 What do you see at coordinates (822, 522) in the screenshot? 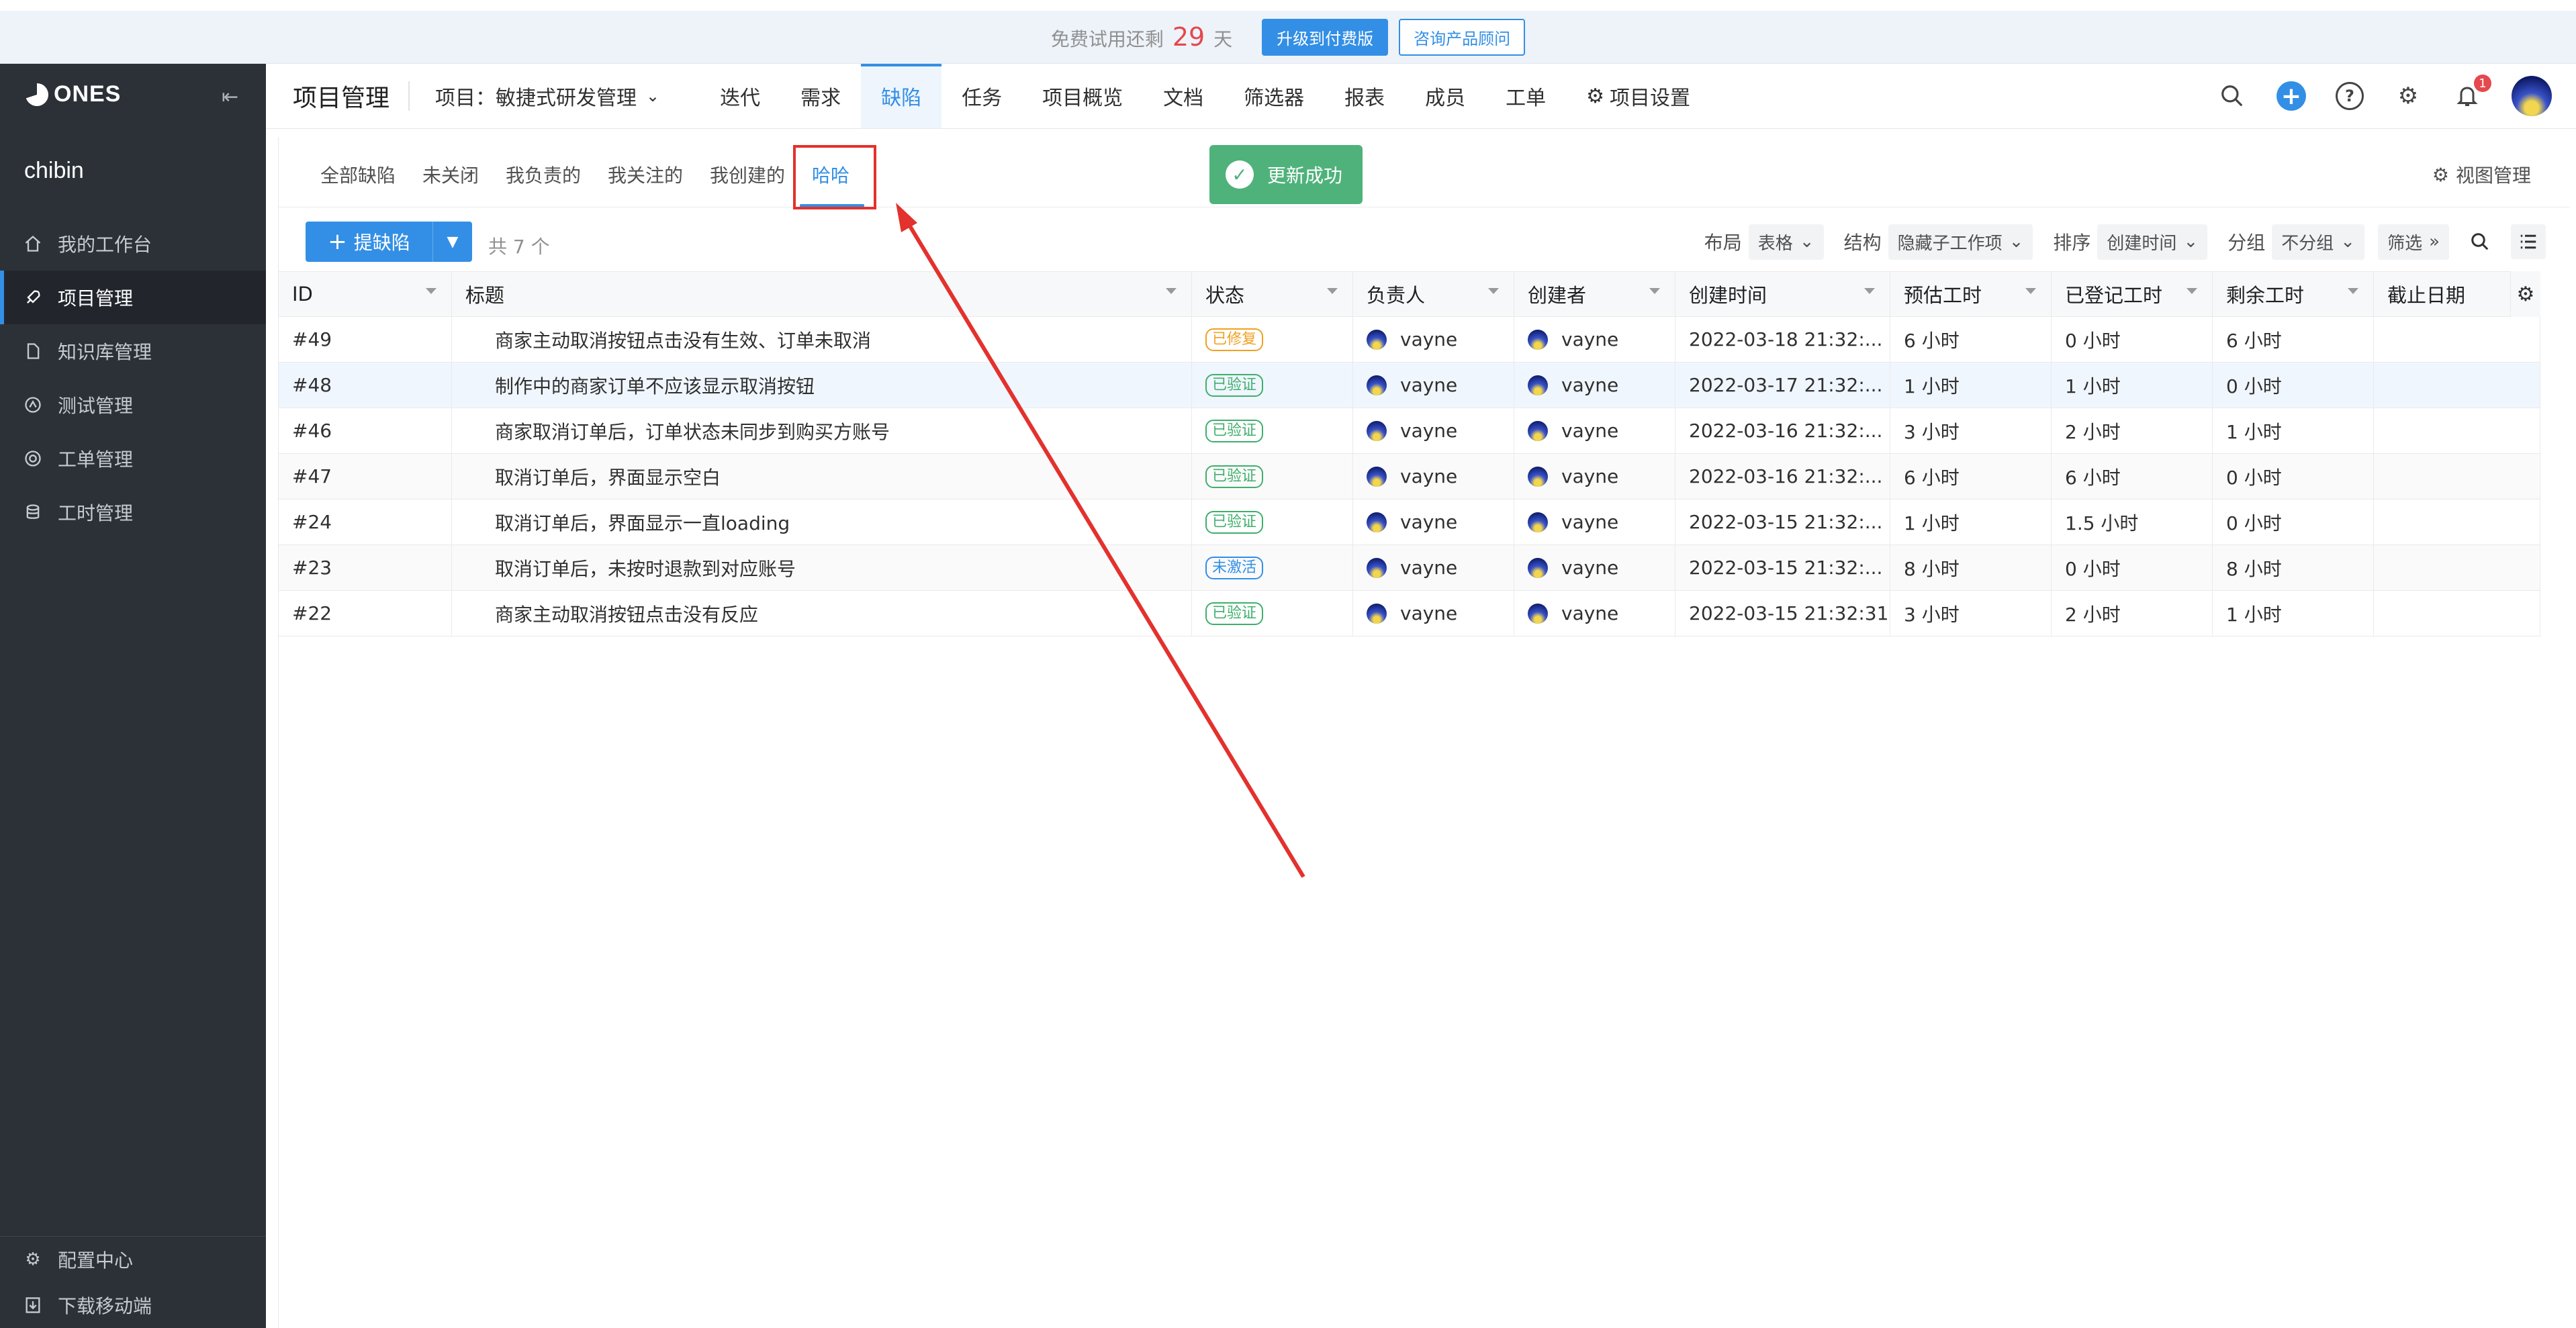
I see `cell-title: 取消订单后，界面显示一直loading` at bounding box center [822, 522].